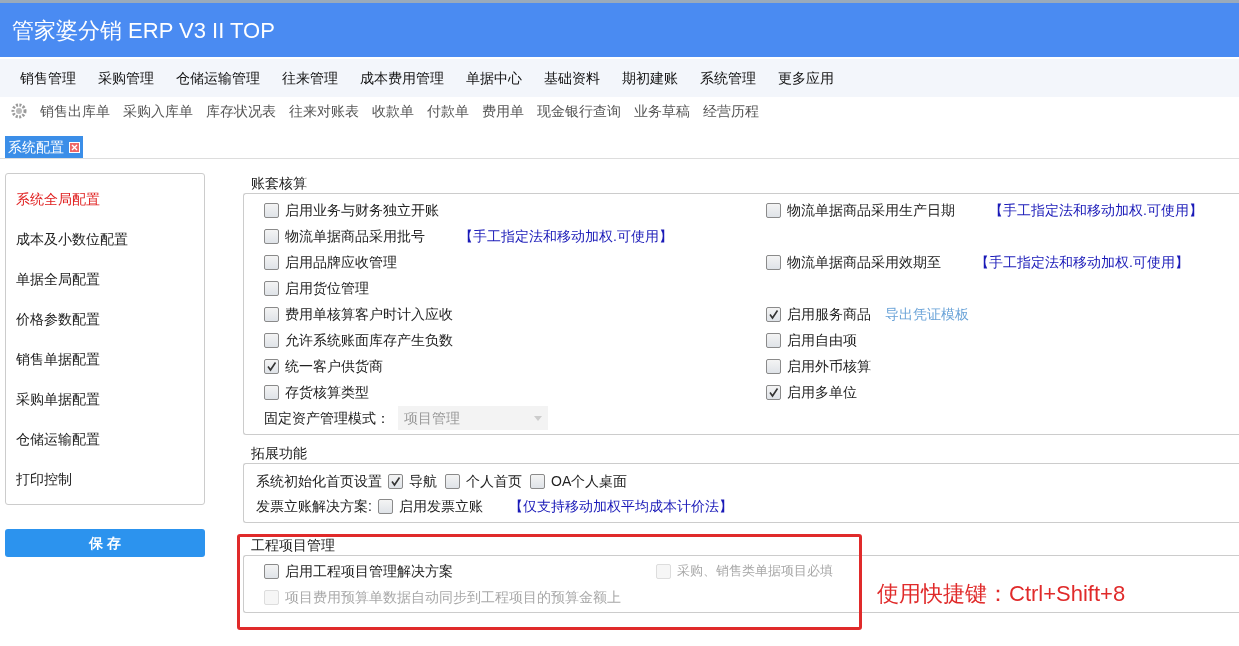  I want to click on menu-item: 销售管理, so click(48, 78).